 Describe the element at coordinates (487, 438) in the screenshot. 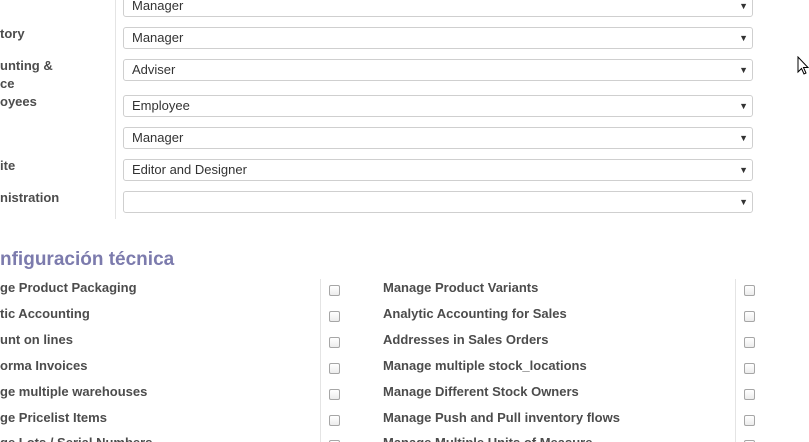

I see `feature-label-right-6: Manage Multiple Units of Measure` at that location.